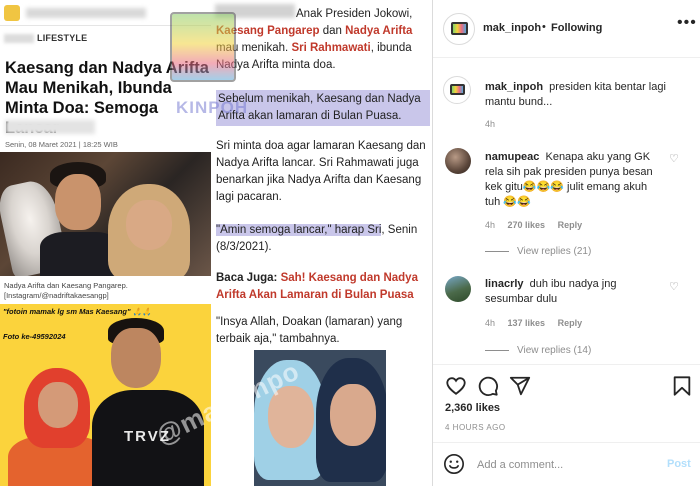 The width and height of the screenshot is (700, 486). Describe the element at coordinates (527, 225) in the screenshot. I see `comment-likes: 270 likes` at that location.